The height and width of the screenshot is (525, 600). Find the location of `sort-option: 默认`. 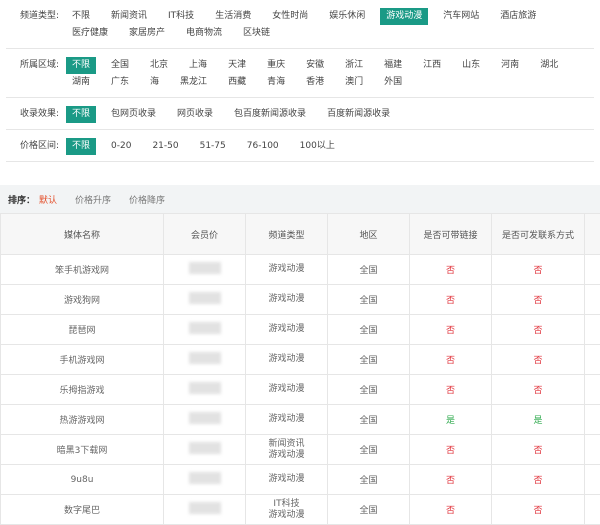

sort-option: 默认 is located at coordinates (48, 199).